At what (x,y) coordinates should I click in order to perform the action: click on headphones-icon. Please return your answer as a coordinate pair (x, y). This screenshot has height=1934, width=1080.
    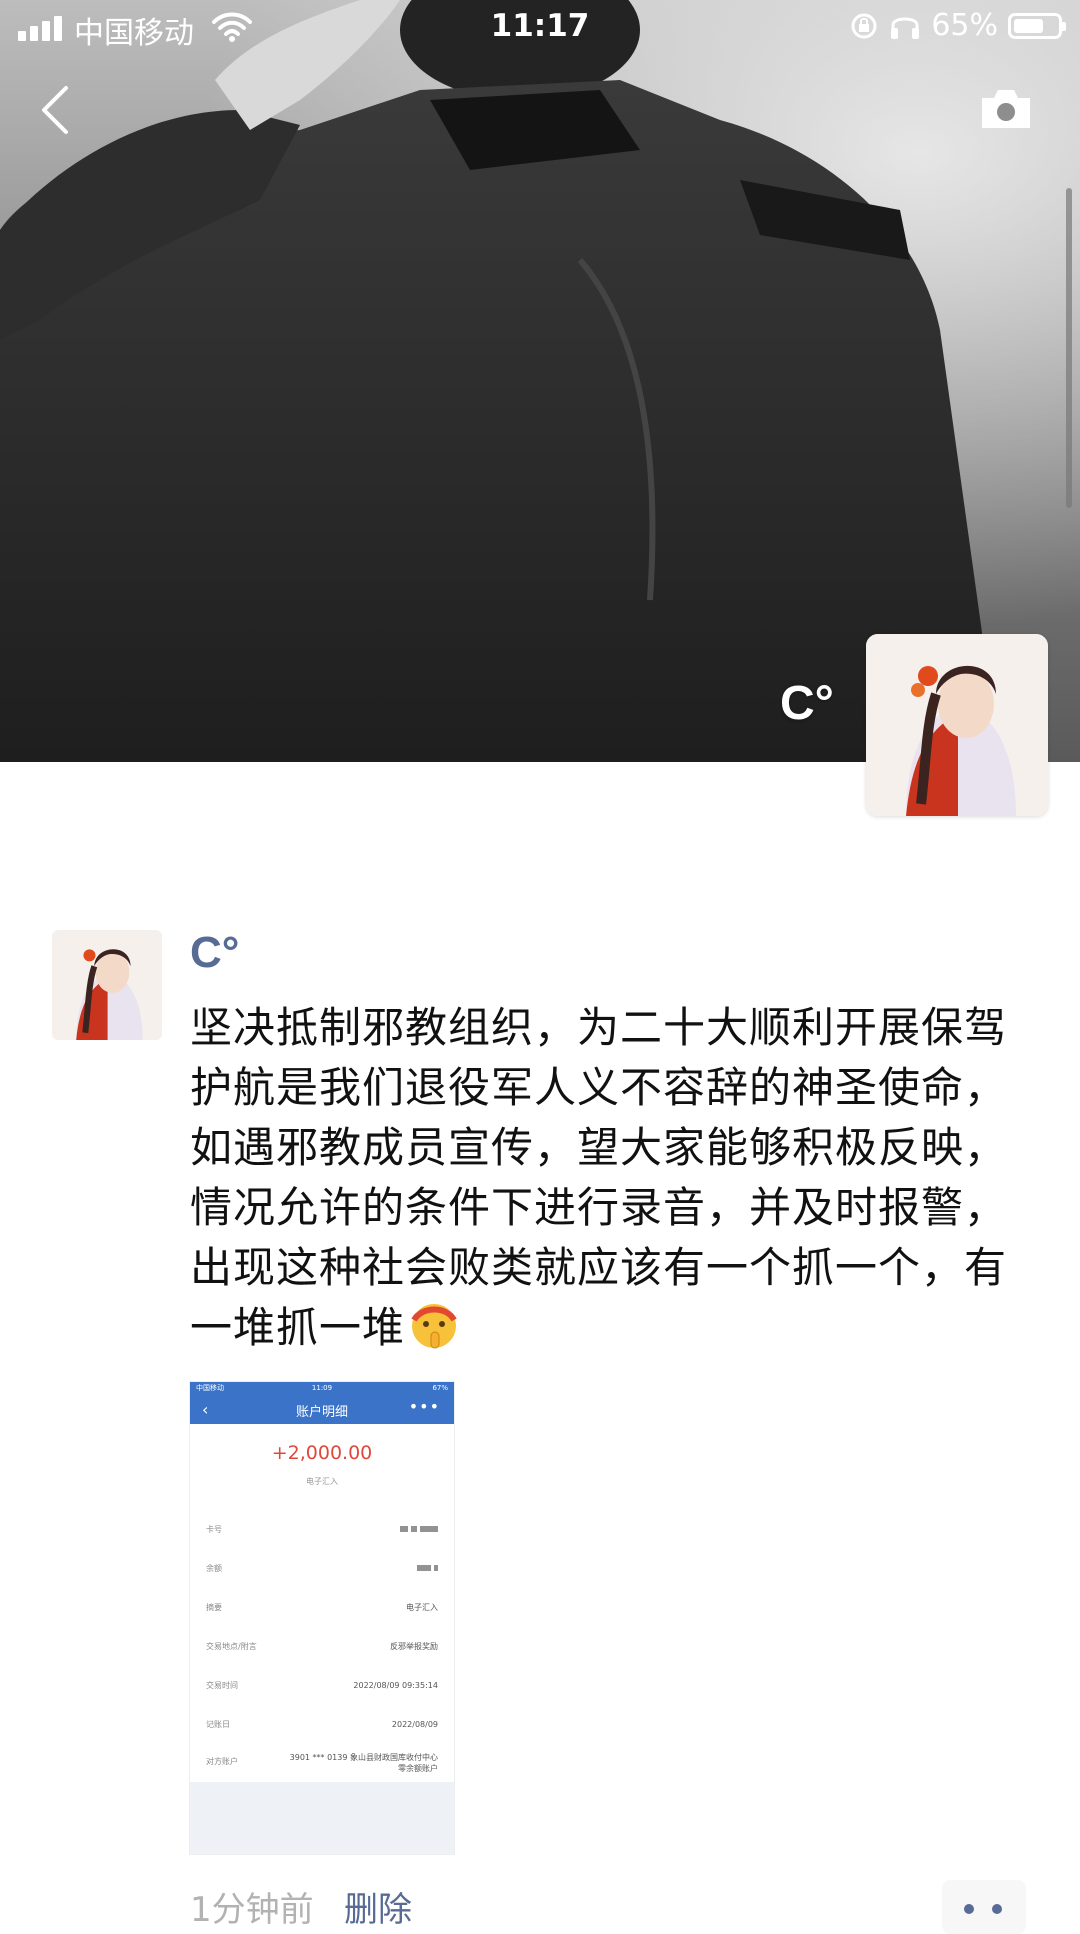
    Looking at the image, I should click on (905, 28).